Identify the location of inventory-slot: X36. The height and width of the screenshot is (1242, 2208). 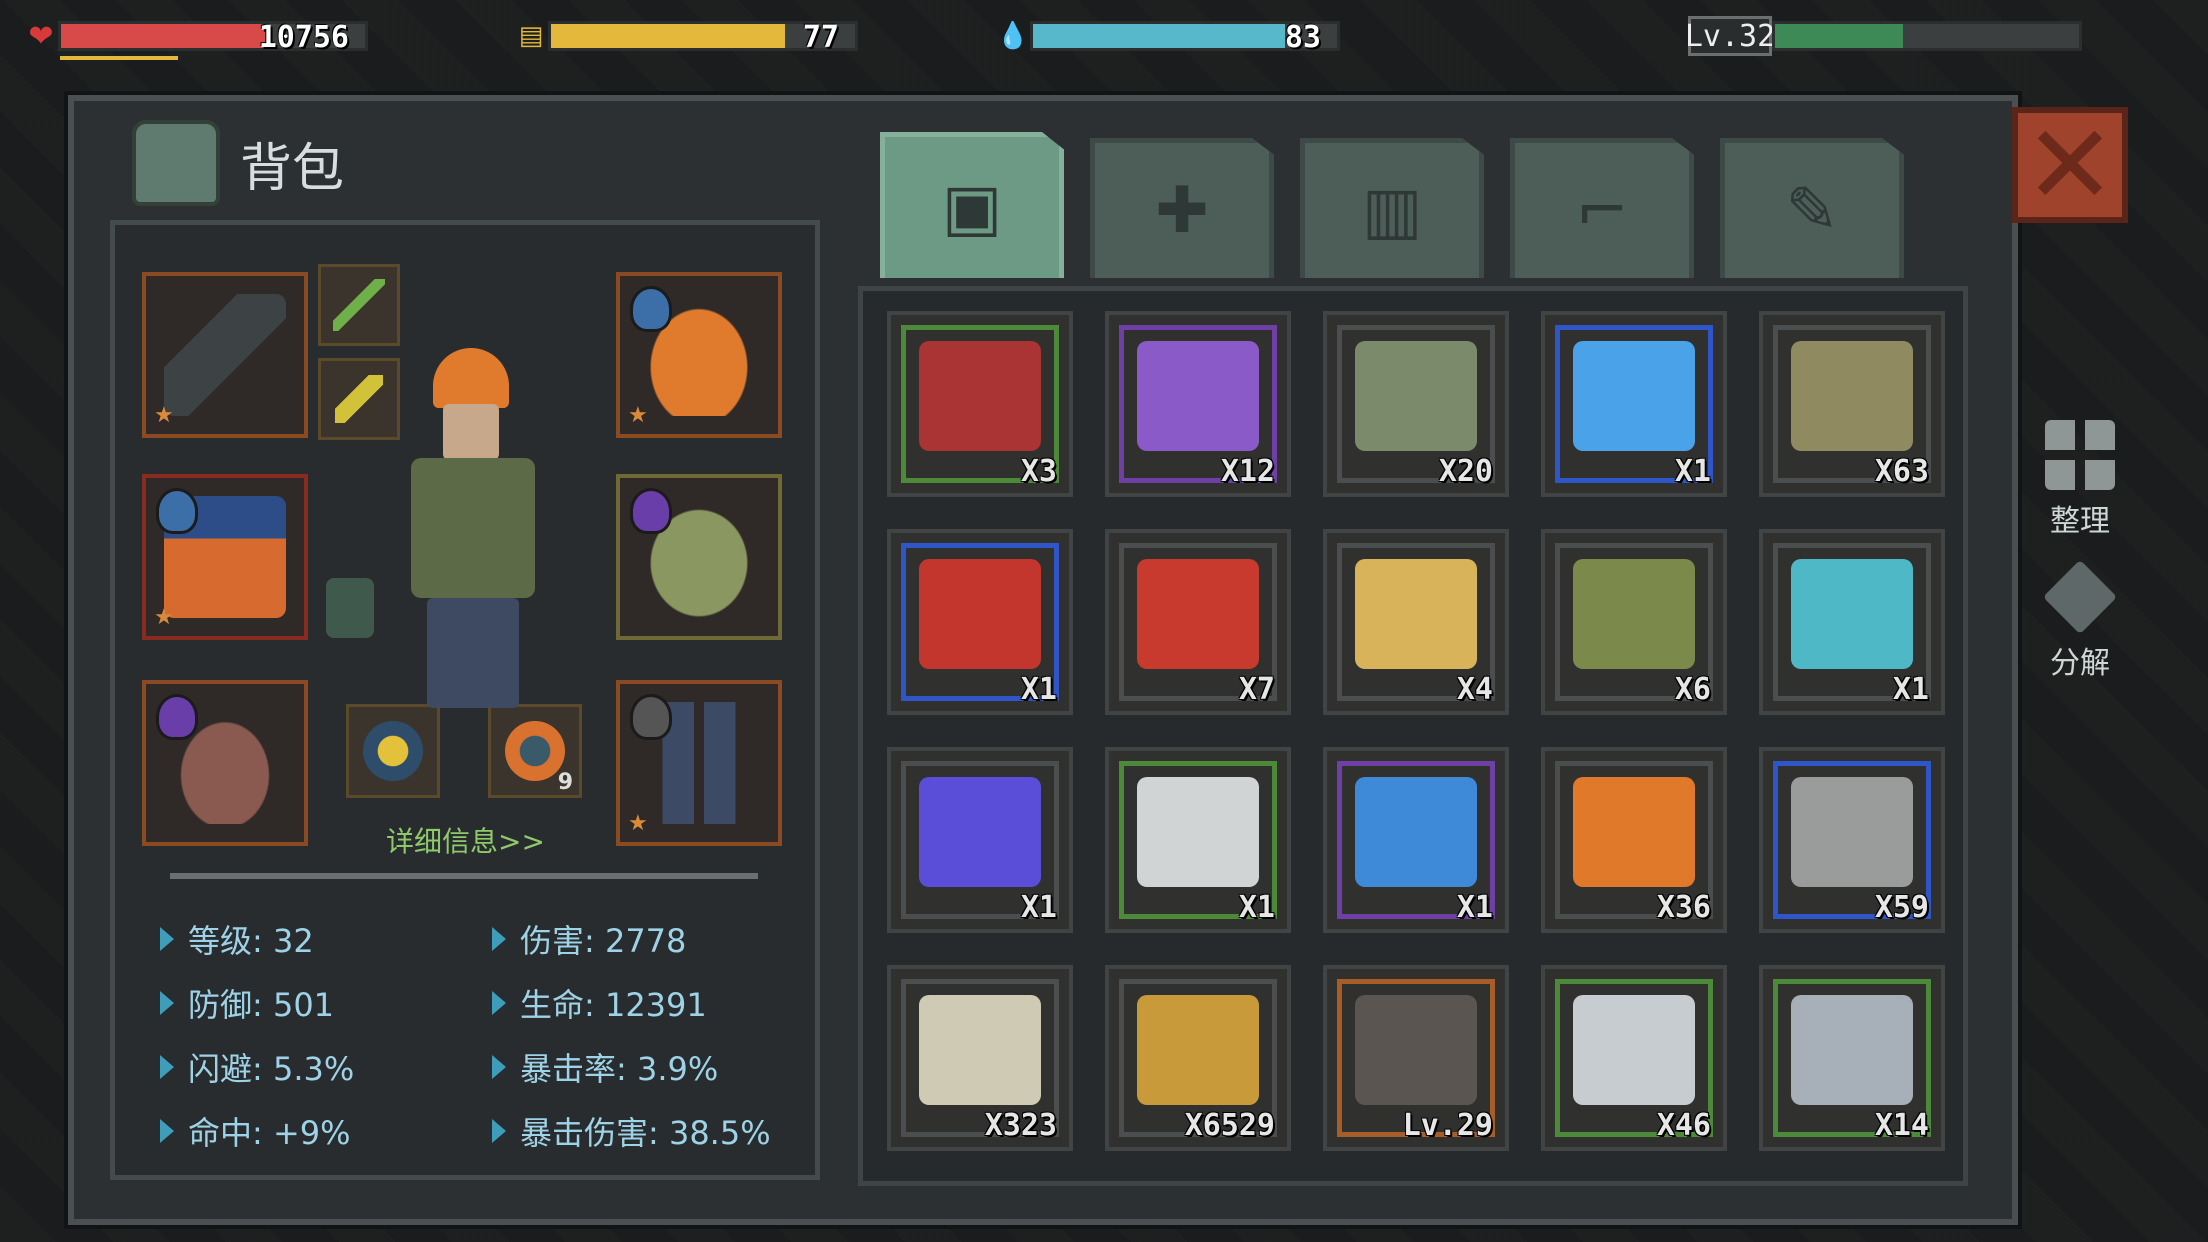
(1634, 840).